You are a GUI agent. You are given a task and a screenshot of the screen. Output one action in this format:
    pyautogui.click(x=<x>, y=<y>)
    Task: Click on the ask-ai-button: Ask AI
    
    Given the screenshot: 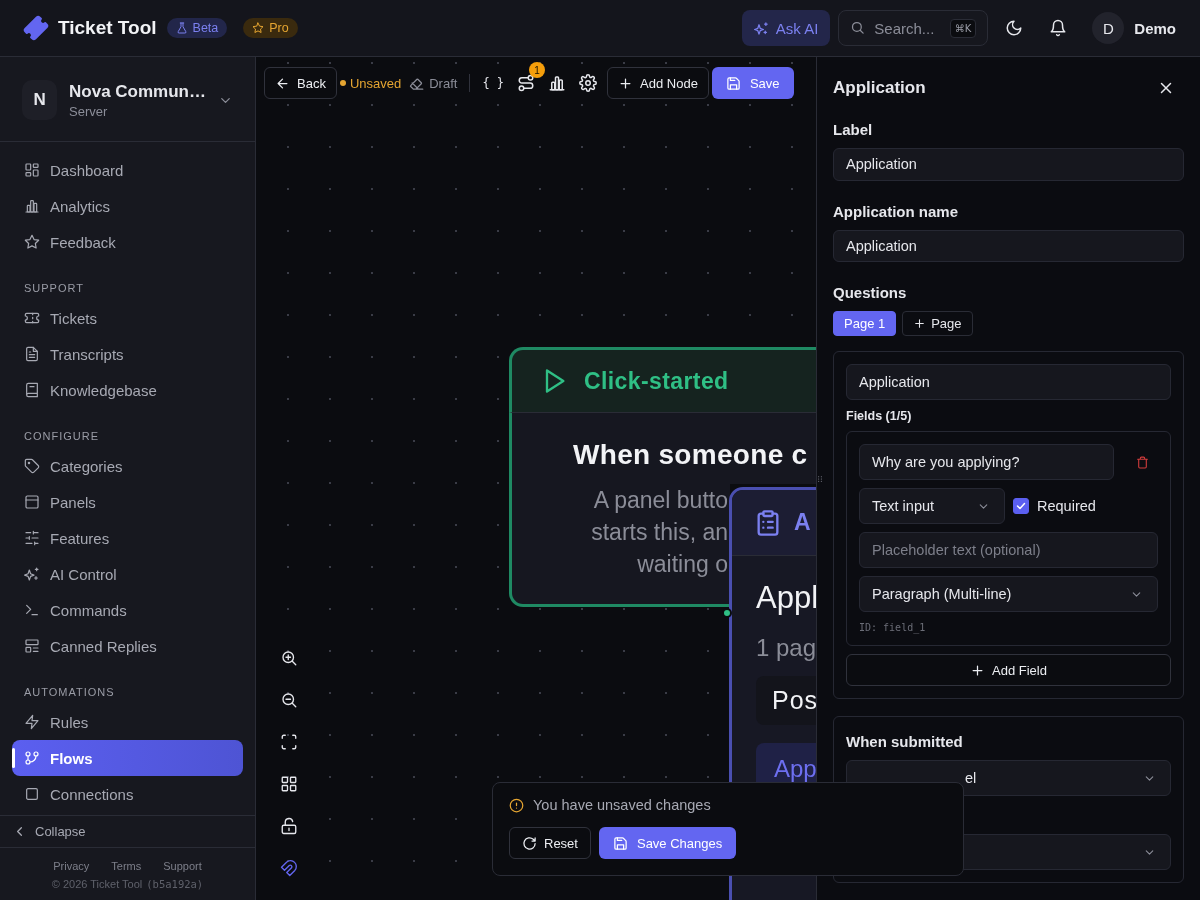 What is the action you would take?
    pyautogui.click(x=786, y=28)
    